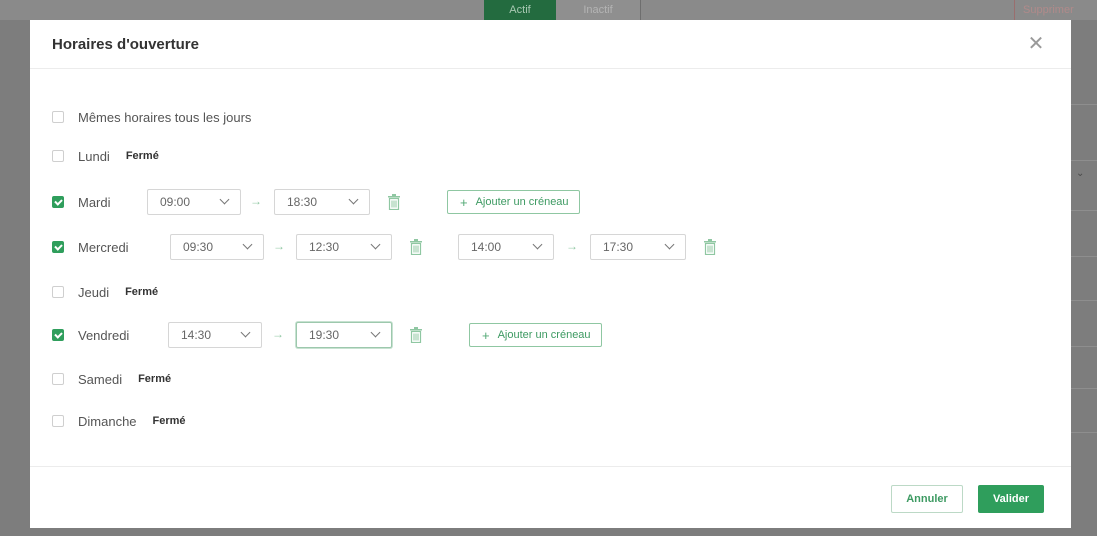  What do you see at coordinates (58, 421) in the screenshot?
I see `day-checkbox-dimanche` at bounding box center [58, 421].